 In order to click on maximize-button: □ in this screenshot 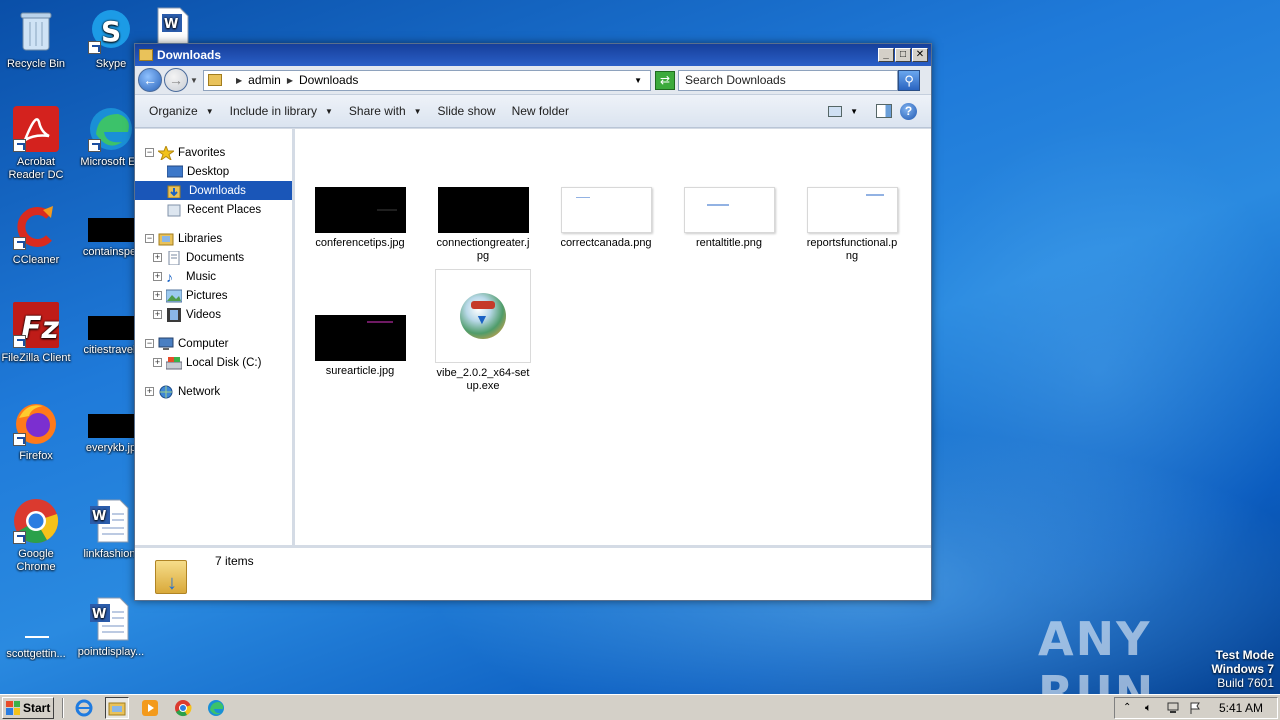, I will do `click(903, 55)`.